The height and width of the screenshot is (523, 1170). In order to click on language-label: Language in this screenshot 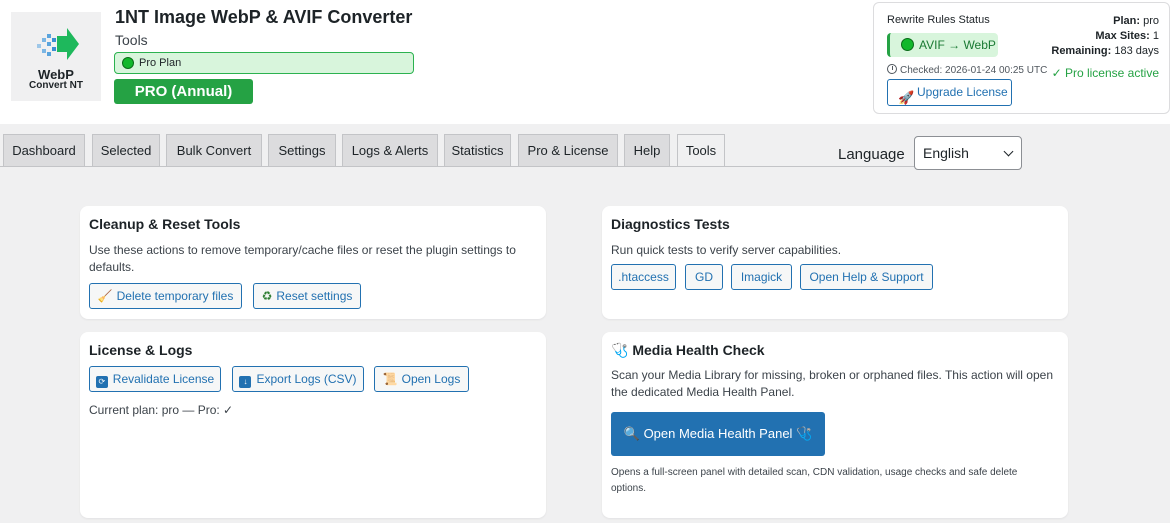, I will do `click(871, 154)`.